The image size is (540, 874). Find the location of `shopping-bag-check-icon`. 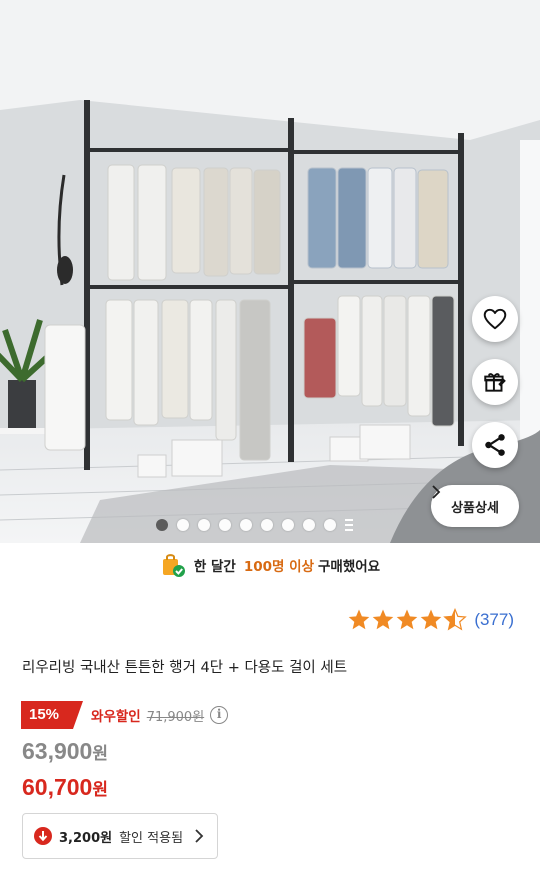

shopping-bag-check-icon is located at coordinates (173, 565).